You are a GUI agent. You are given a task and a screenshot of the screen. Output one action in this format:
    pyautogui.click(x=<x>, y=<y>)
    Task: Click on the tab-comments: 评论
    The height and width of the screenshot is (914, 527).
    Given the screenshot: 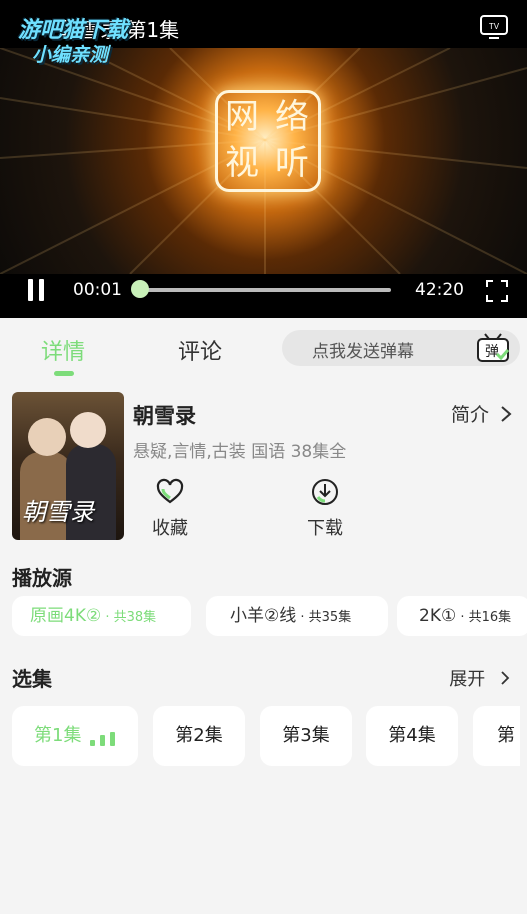 What is the action you would take?
    pyautogui.click(x=200, y=350)
    